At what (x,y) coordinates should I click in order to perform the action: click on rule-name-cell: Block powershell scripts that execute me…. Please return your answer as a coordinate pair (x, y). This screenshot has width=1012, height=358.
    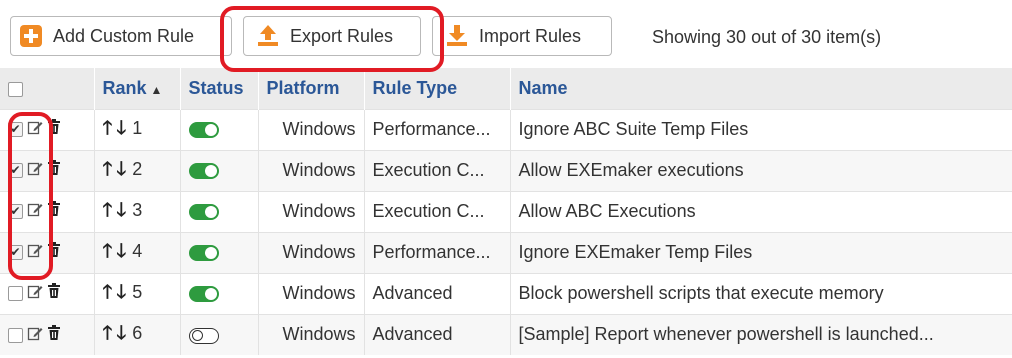
    Looking at the image, I should click on (761, 293).